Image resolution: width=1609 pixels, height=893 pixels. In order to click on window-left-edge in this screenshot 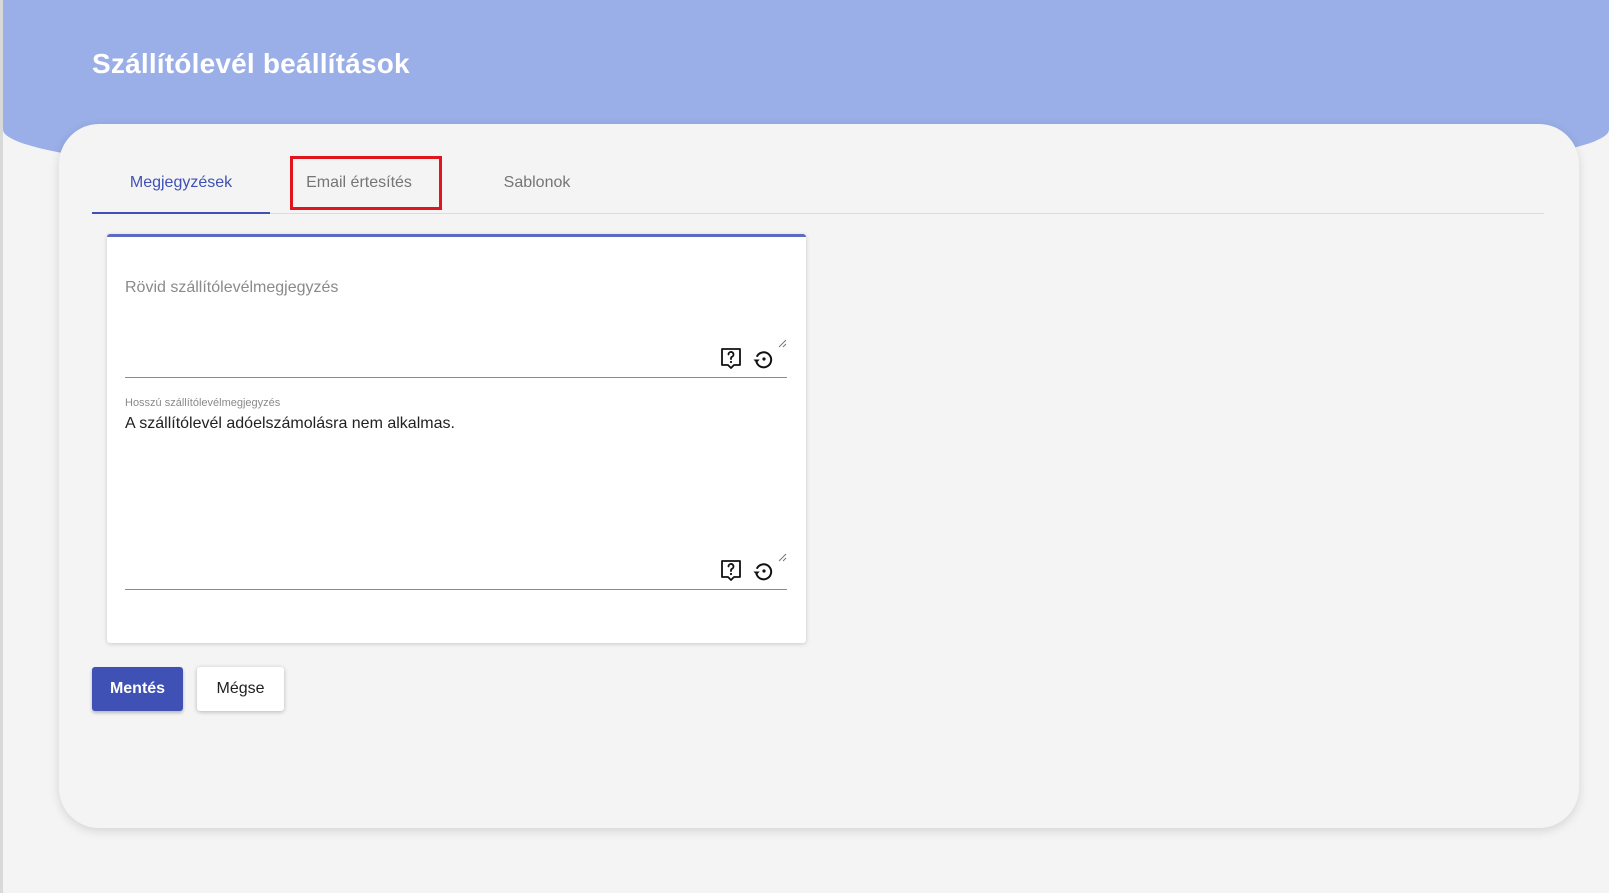, I will do `click(1, 446)`.